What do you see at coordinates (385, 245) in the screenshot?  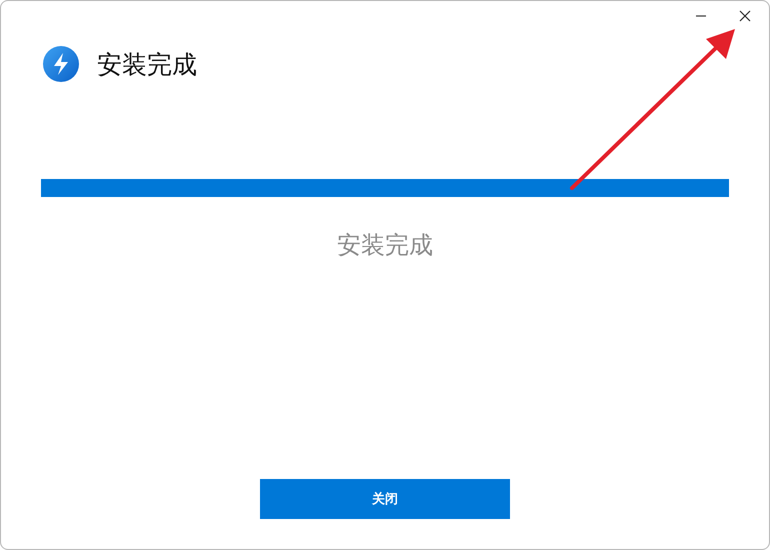 I see `status-text: 安装完成` at bounding box center [385, 245].